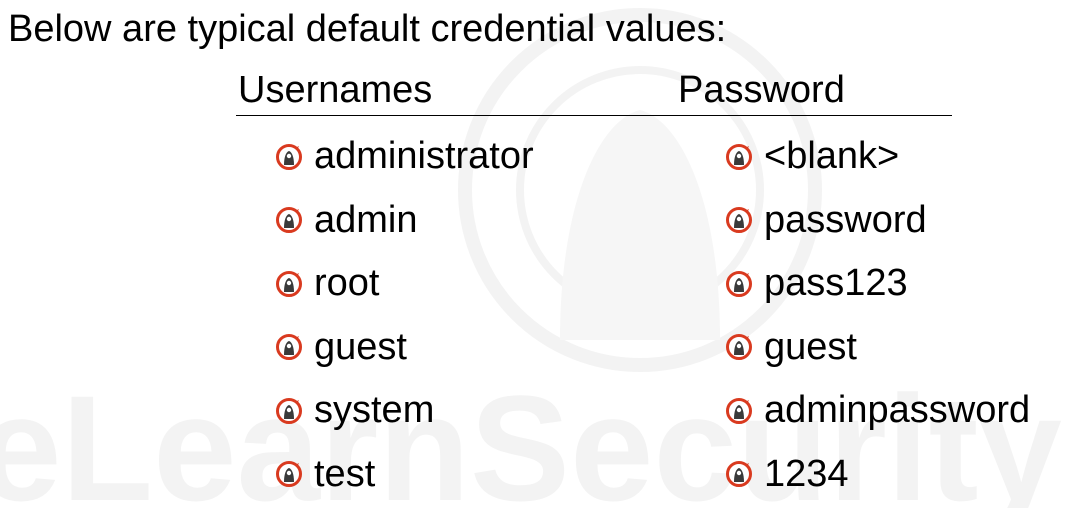 This screenshot has height=508, width=1082. I want to click on password-value: <blank>, so click(832, 156).